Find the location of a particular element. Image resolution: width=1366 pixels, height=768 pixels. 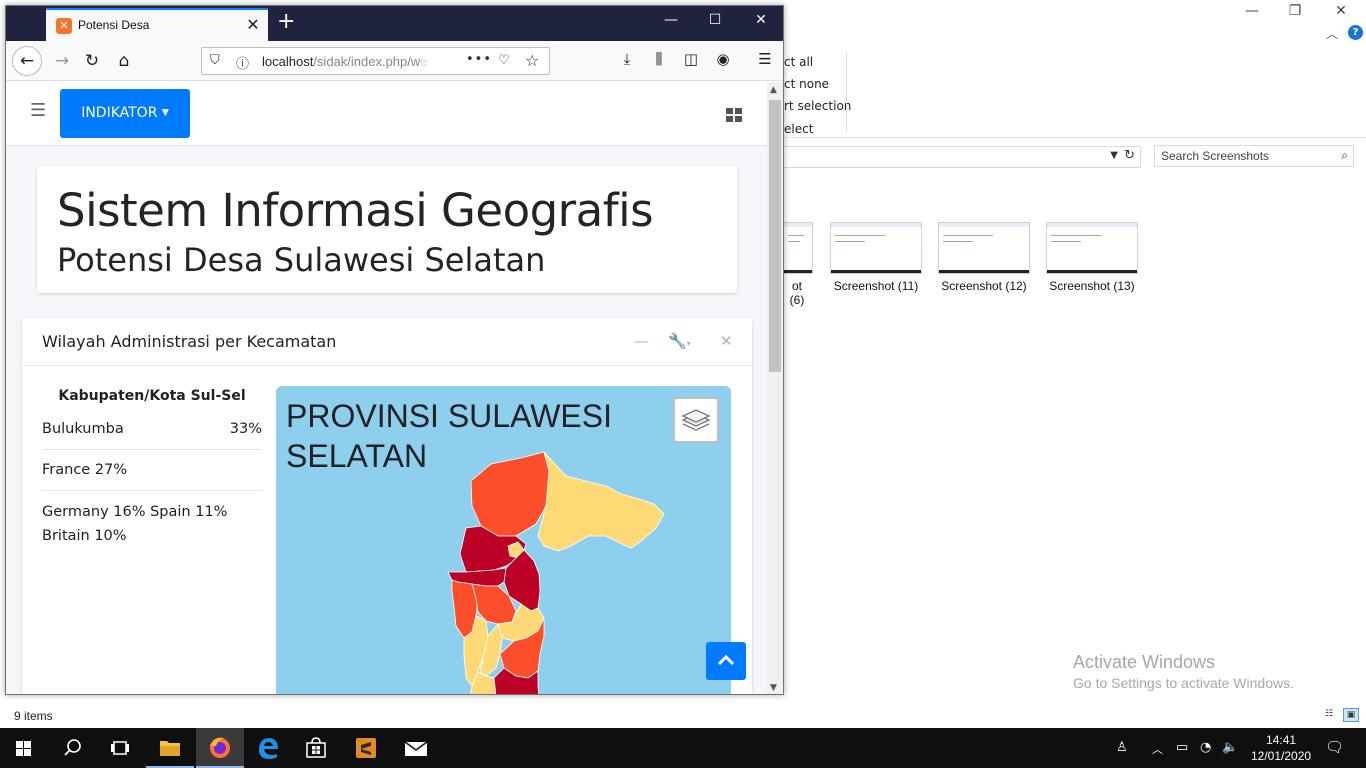

file-label: ot (6) is located at coordinates (797, 293).